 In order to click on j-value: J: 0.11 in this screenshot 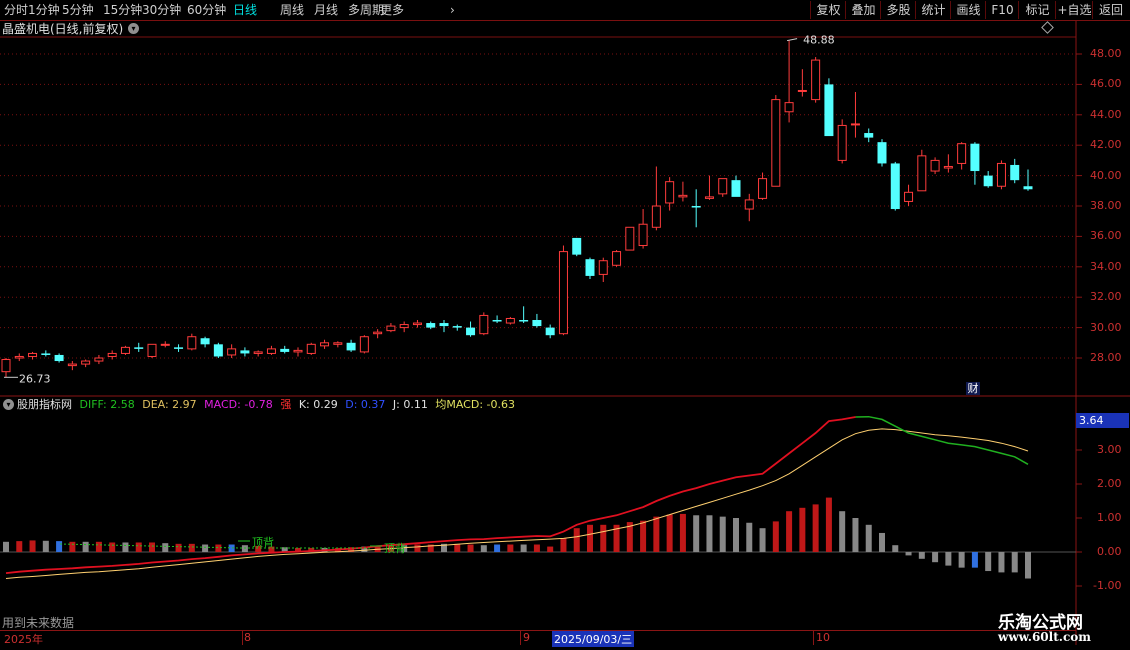, I will do `click(410, 404)`.